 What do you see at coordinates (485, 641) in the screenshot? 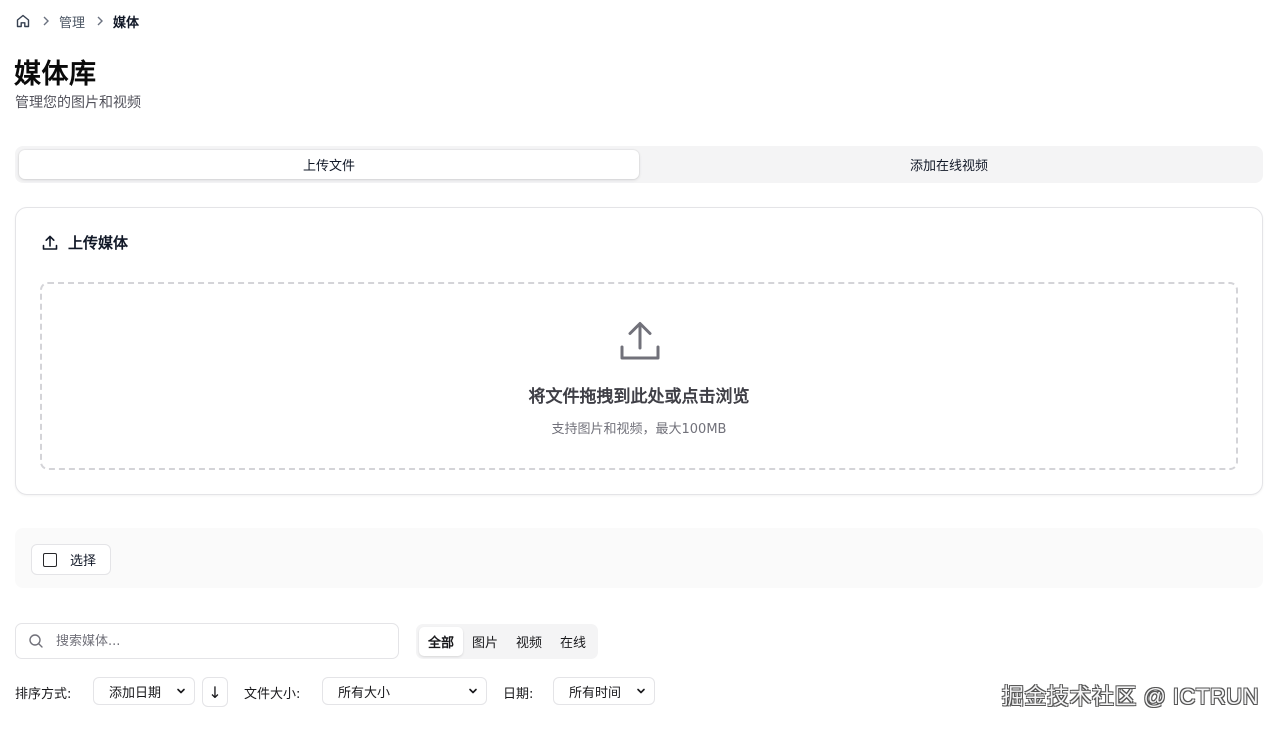
I see `filter-images-button: 图片` at bounding box center [485, 641].